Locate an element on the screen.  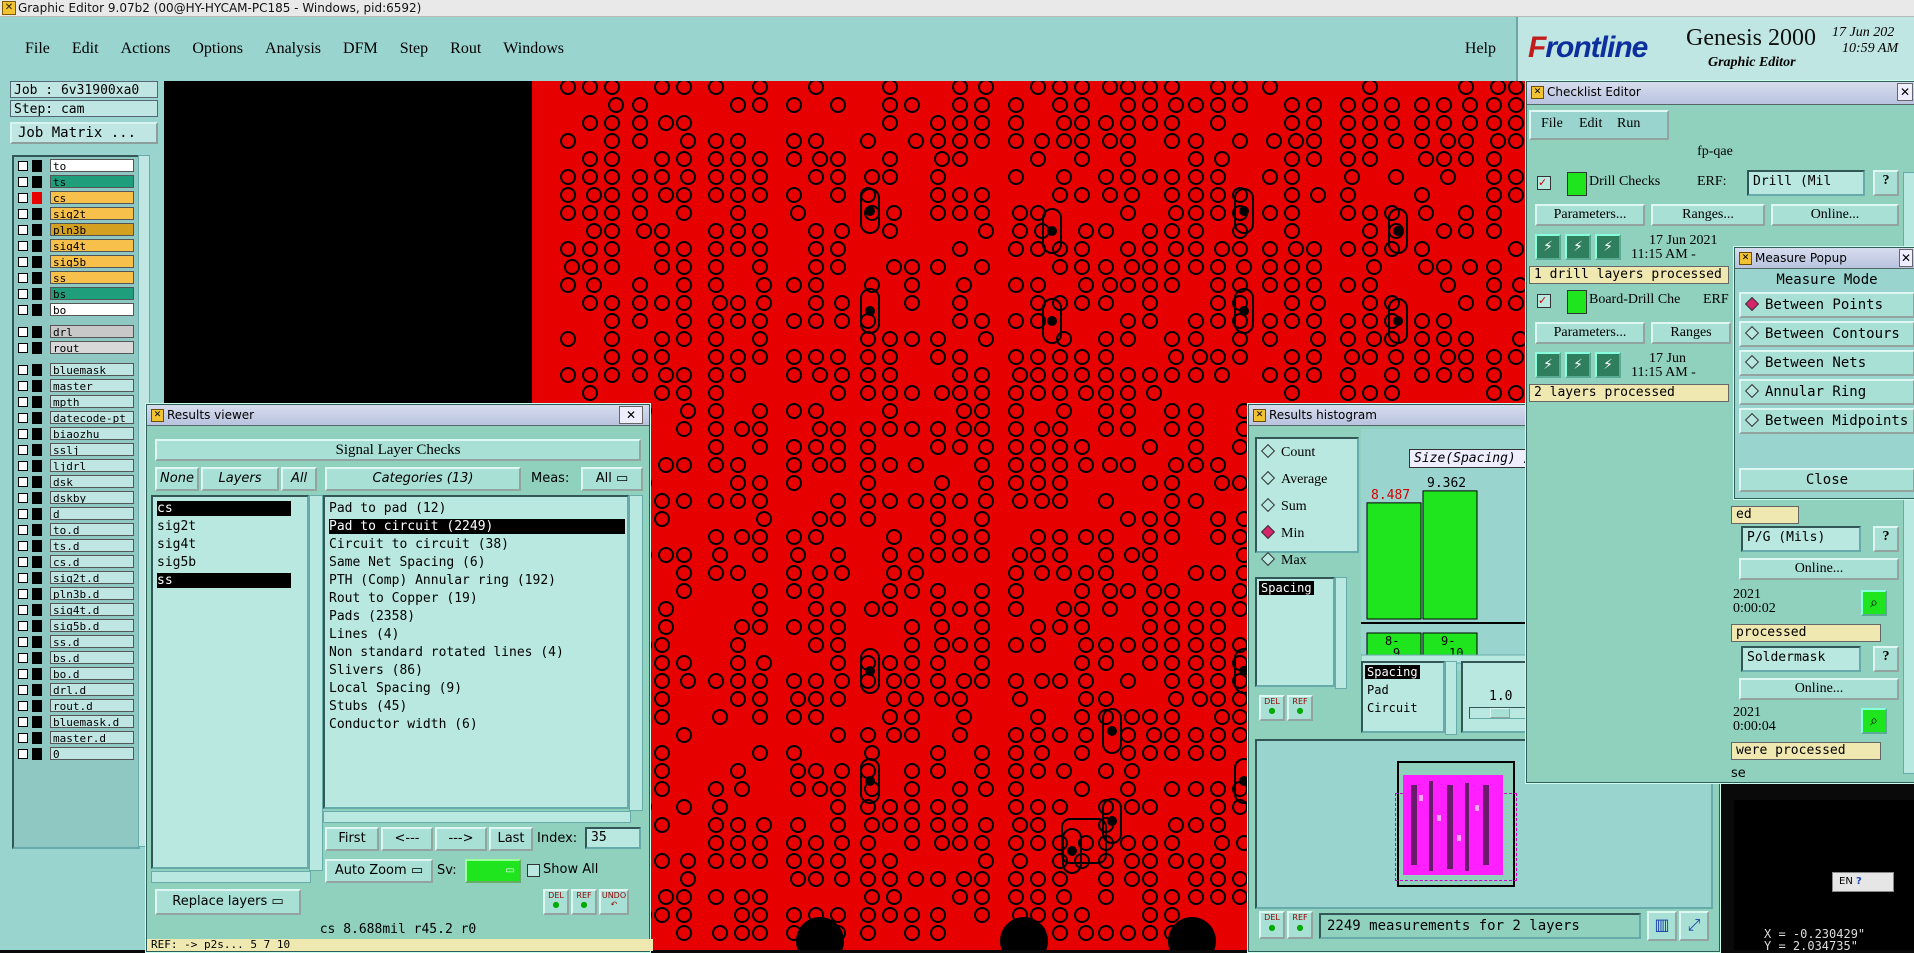
language-bar: EN ? is located at coordinates (1863, 882).